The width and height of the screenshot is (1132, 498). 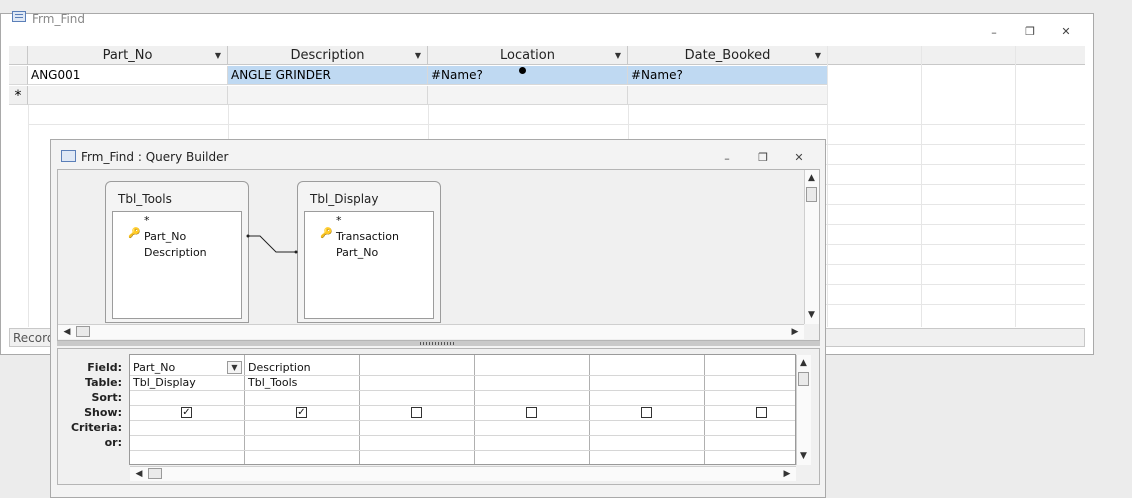 I want to click on row-label-or: or:, so click(x=113, y=442).